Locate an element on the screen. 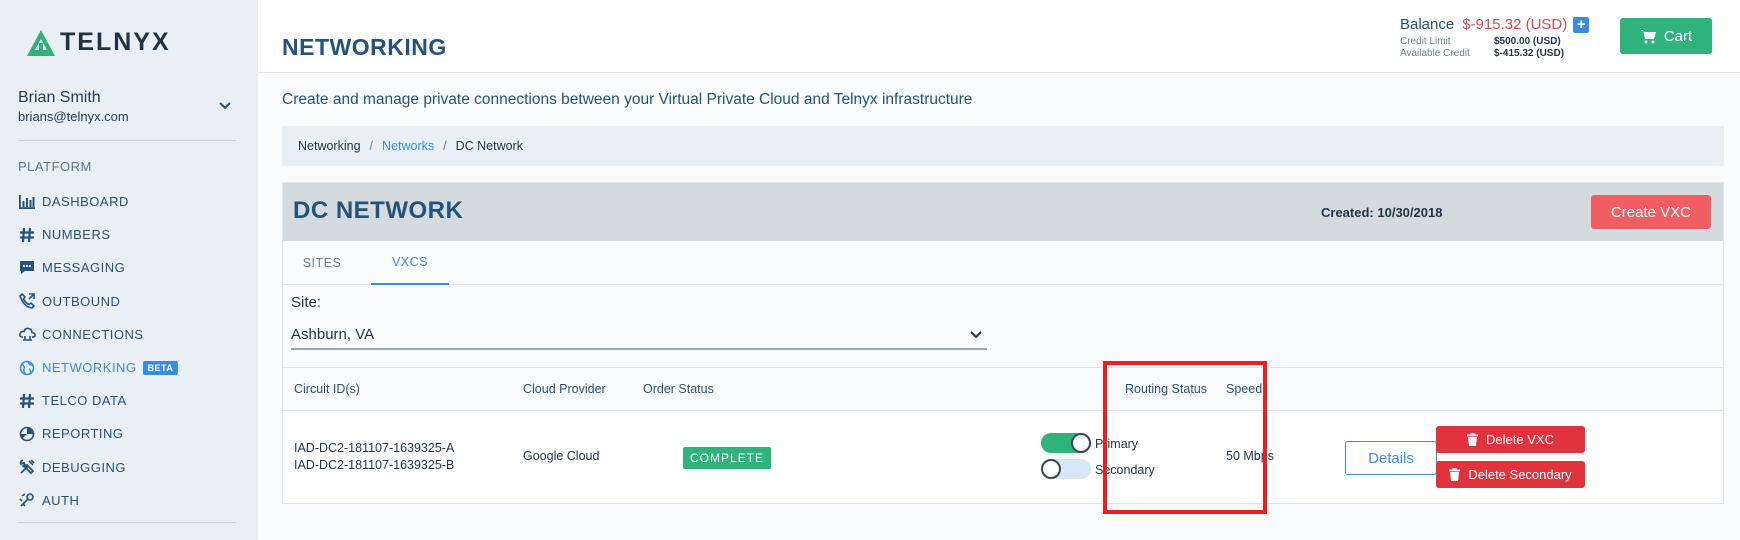  telnyx-logo: TELNYX is located at coordinates (98, 42).